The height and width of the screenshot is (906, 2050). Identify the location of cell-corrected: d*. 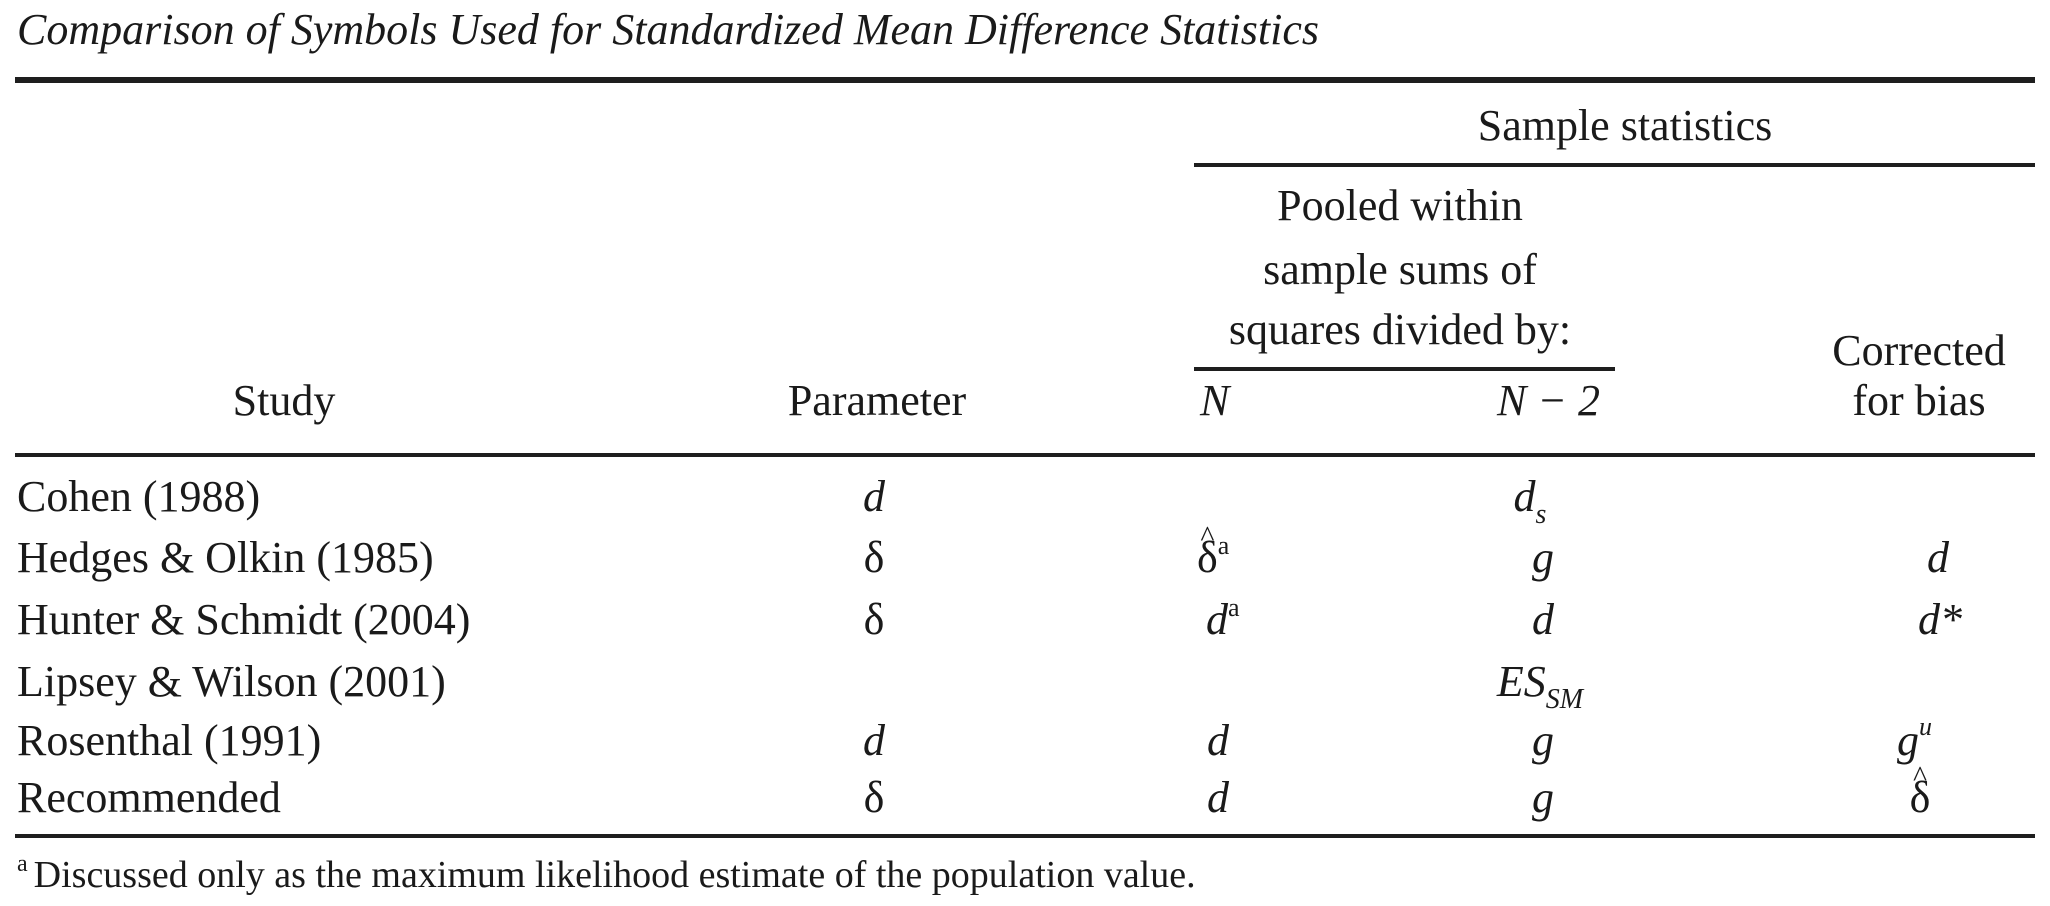
(1940, 619).